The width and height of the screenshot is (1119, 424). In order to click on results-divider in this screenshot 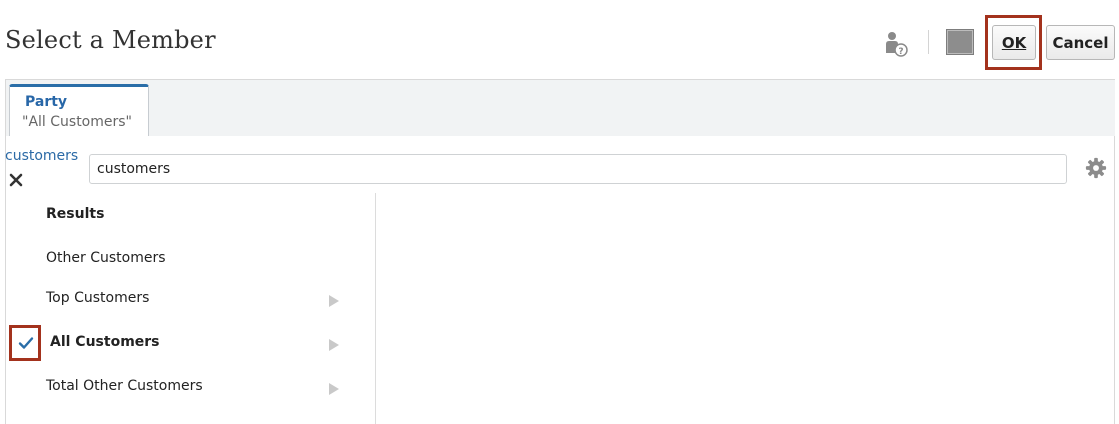, I will do `click(375, 308)`.